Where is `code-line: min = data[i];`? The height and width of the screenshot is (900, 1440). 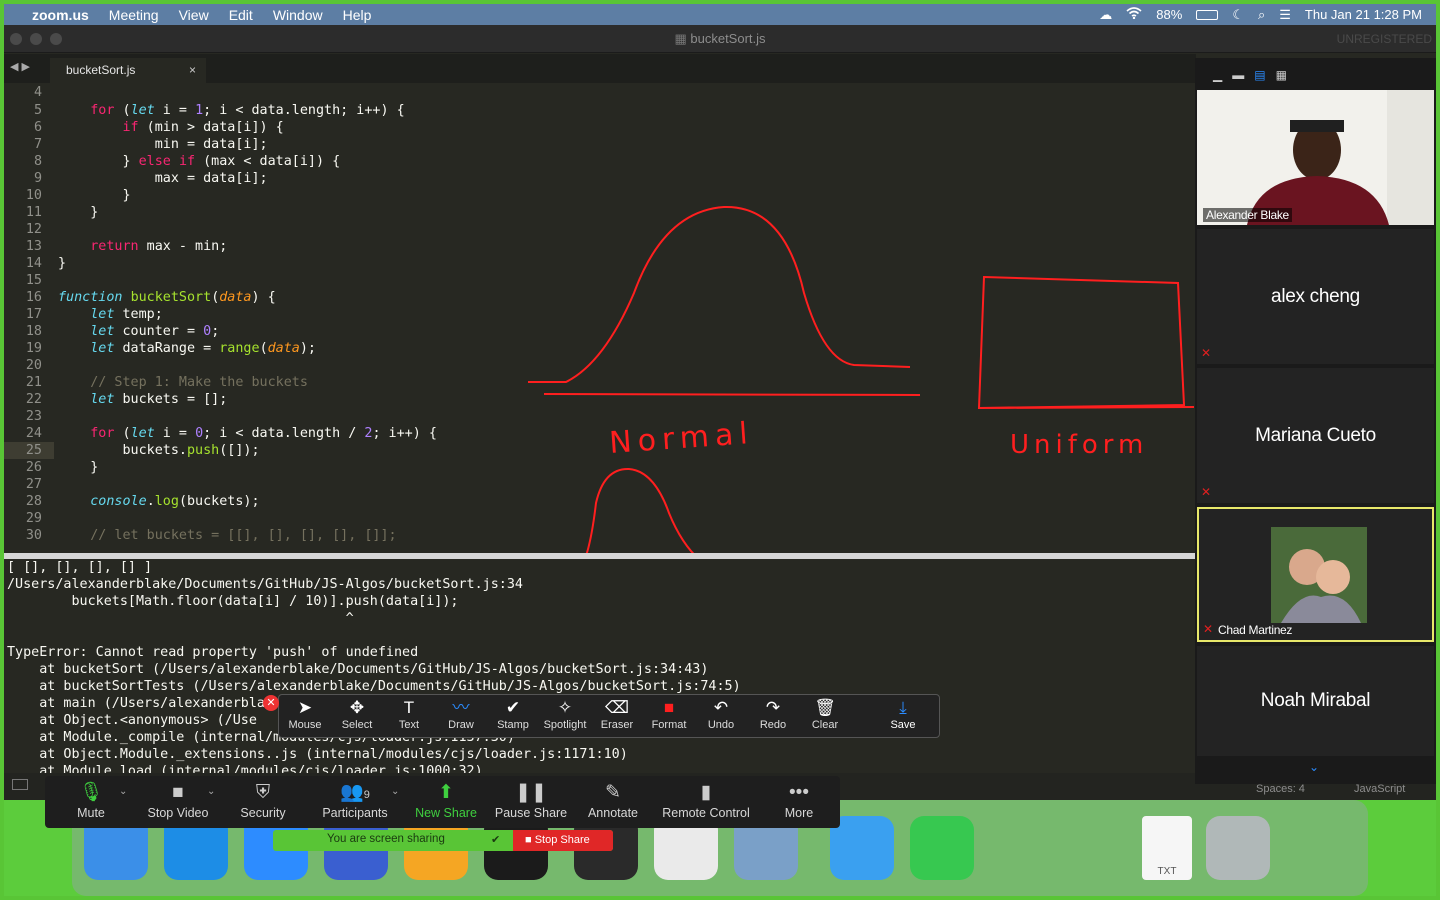
code-line: min = data[i]; is located at coordinates (163, 144).